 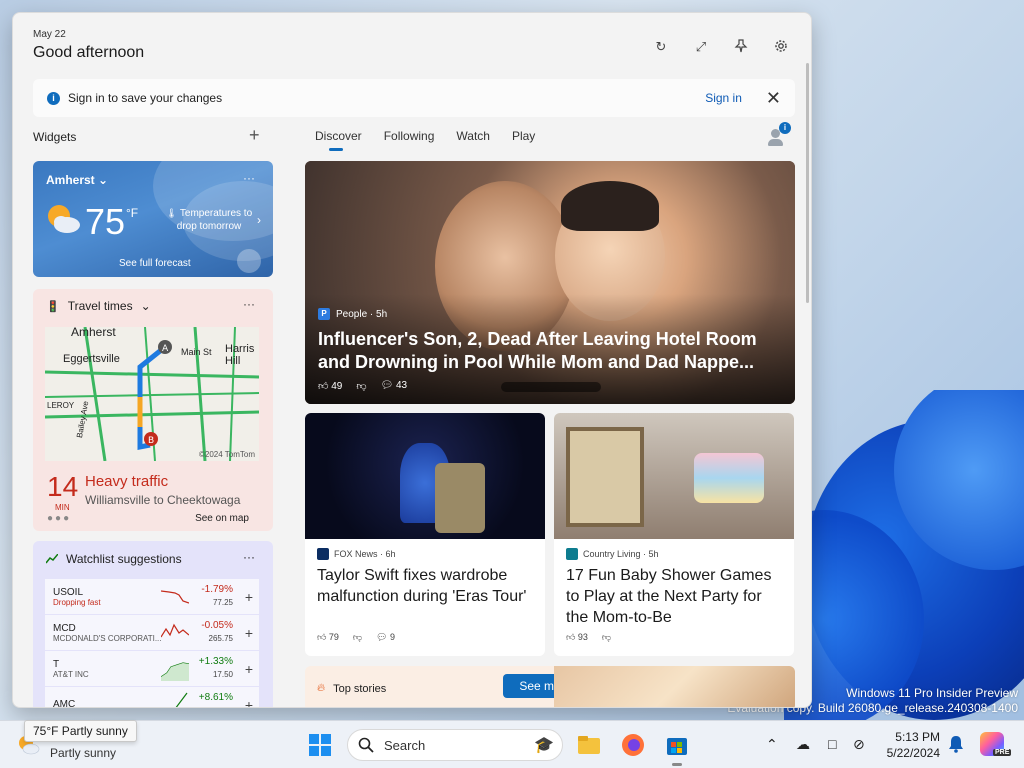 I want to click on like-button: 👍︎ 79, so click(x=328, y=637).